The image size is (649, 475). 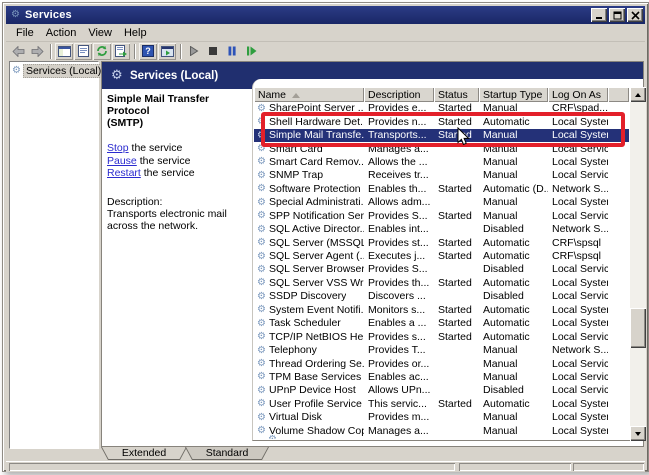 I want to click on restart-service-link: Restart, so click(x=124, y=173).